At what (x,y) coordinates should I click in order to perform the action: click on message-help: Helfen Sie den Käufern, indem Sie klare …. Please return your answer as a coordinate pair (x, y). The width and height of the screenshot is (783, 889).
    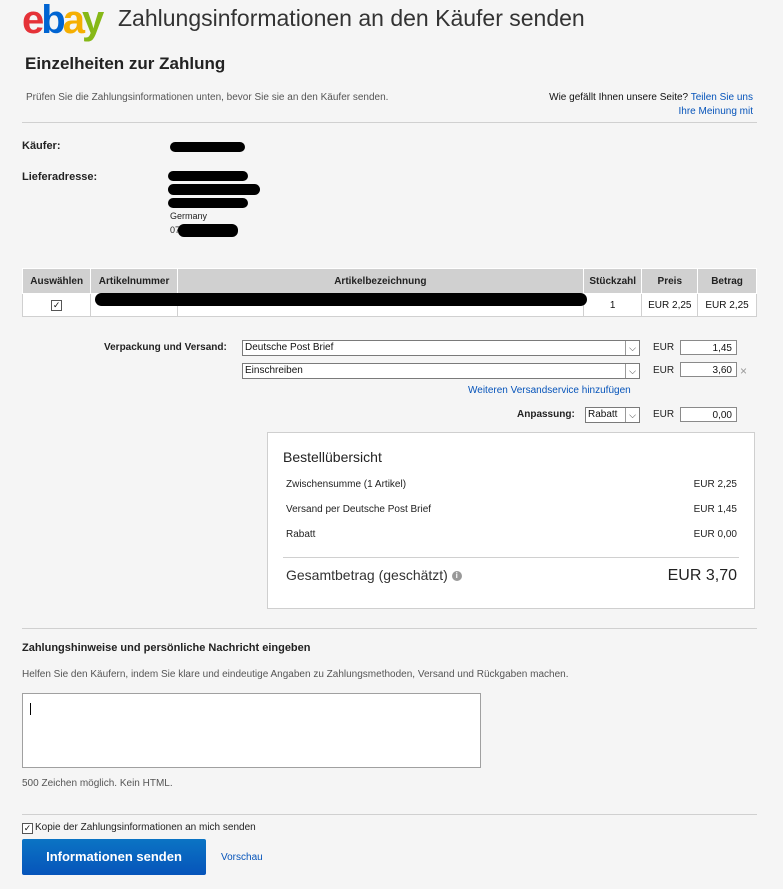
    Looking at the image, I should click on (295, 674).